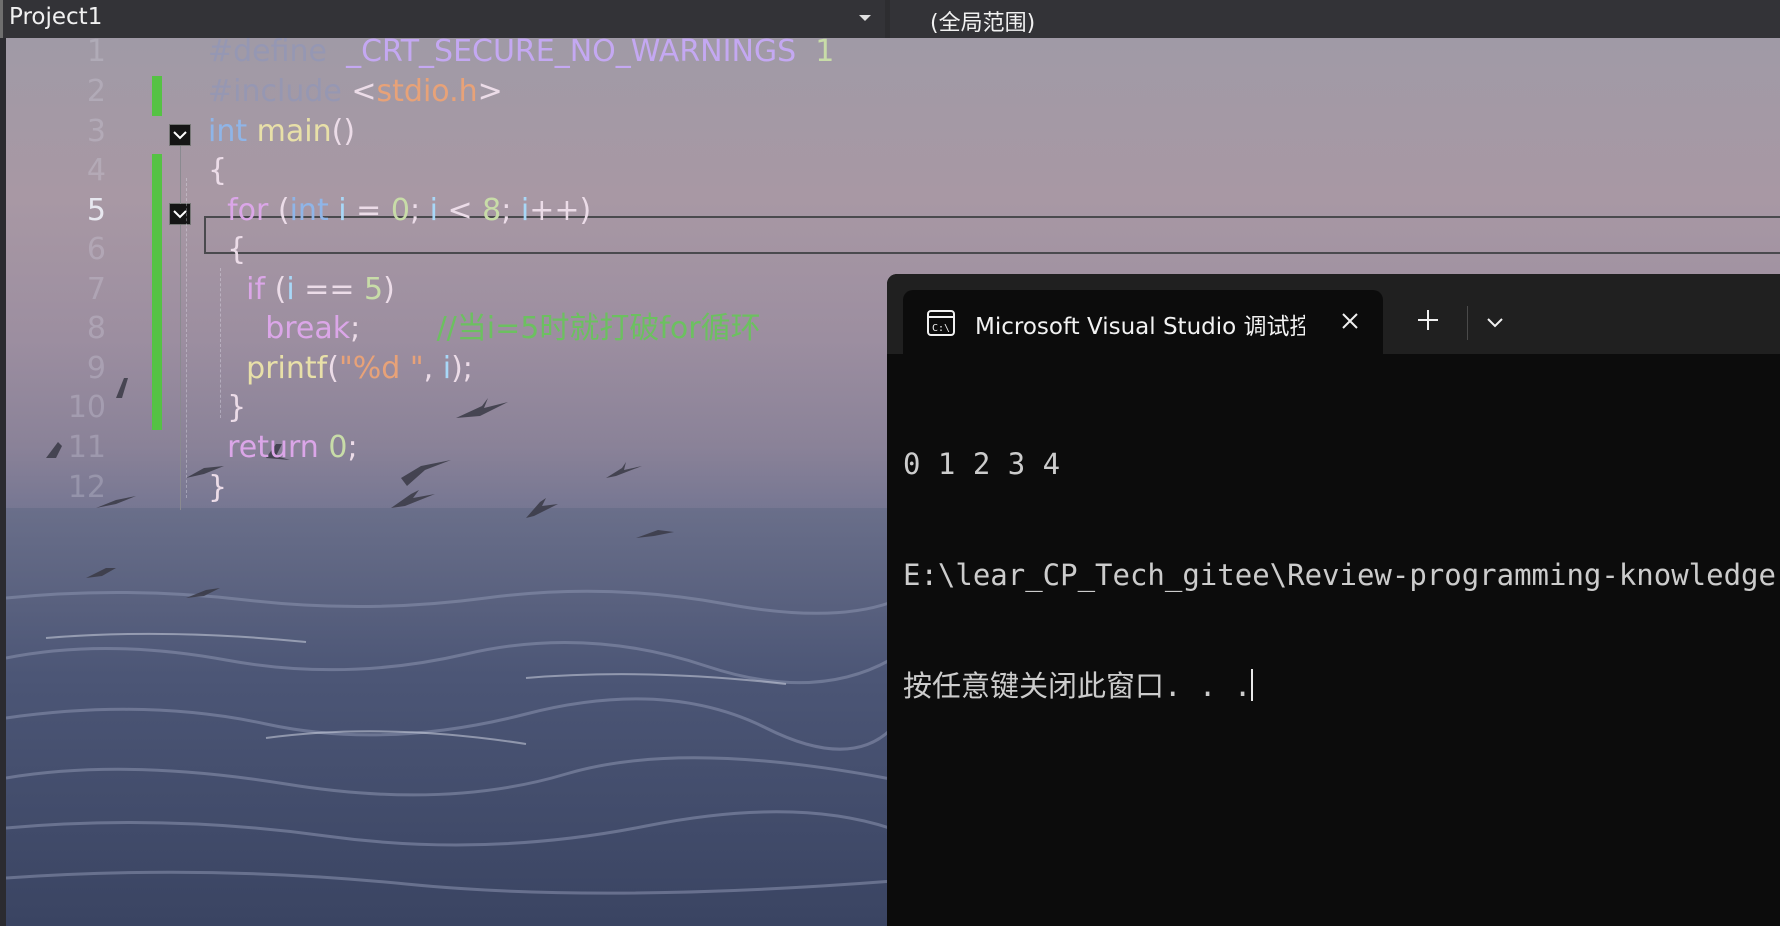 Image resolution: width=1780 pixels, height=926 pixels. What do you see at coordinates (381, 368) in the screenshot?
I see `string-literal: "%d "` at bounding box center [381, 368].